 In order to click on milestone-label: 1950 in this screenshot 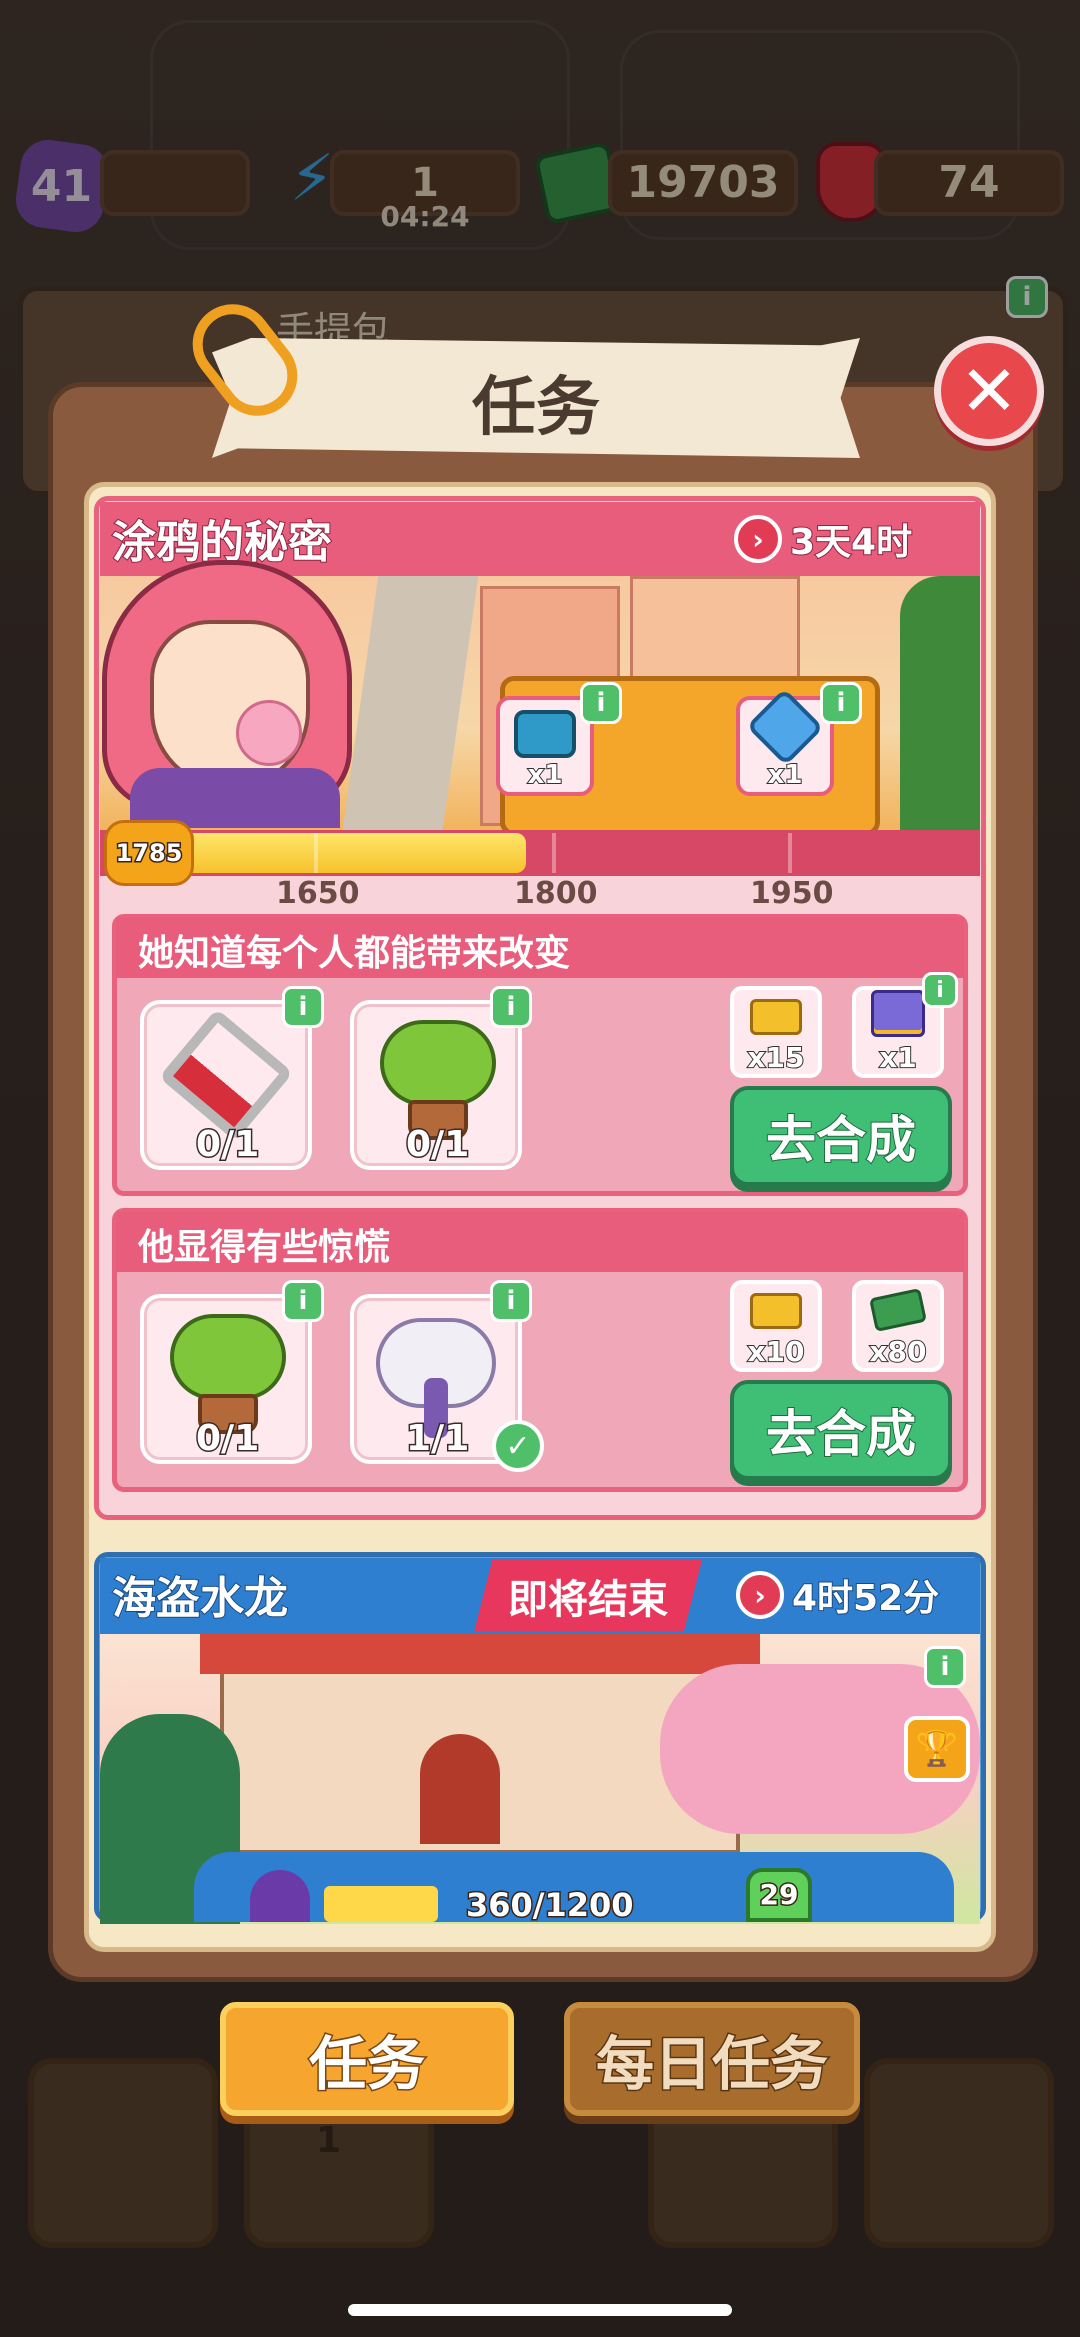, I will do `click(792, 893)`.